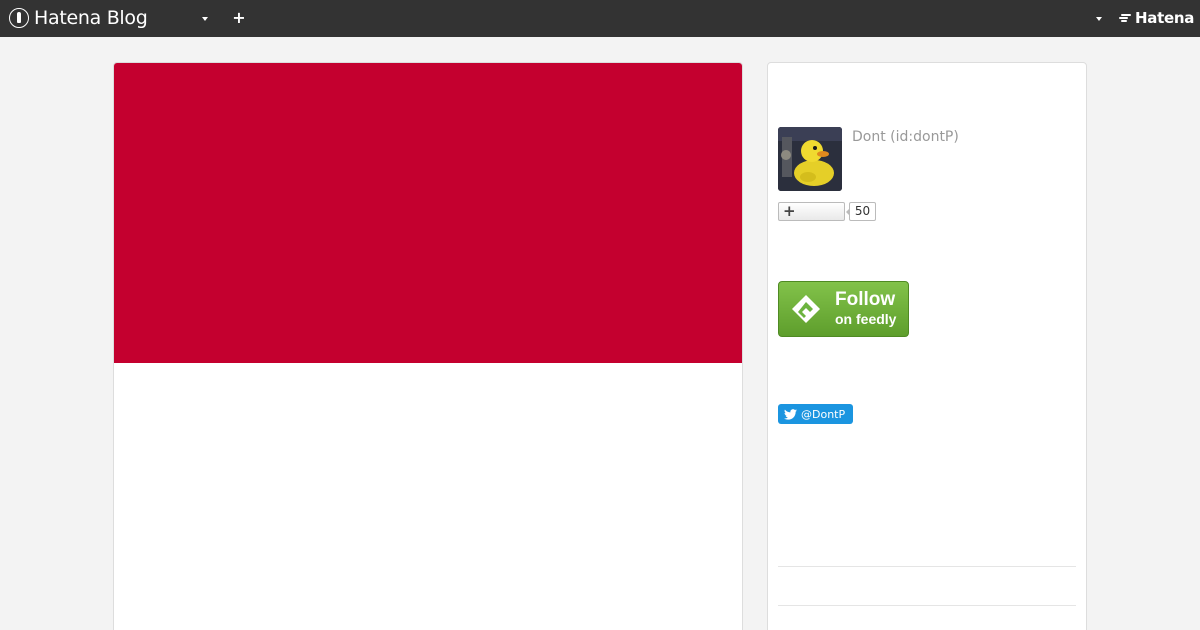 This screenshot has width=1200, height=630. Describe the element at coordinates (19, 18) in the screenshot. I see `hatena-blog-icon` at that location.